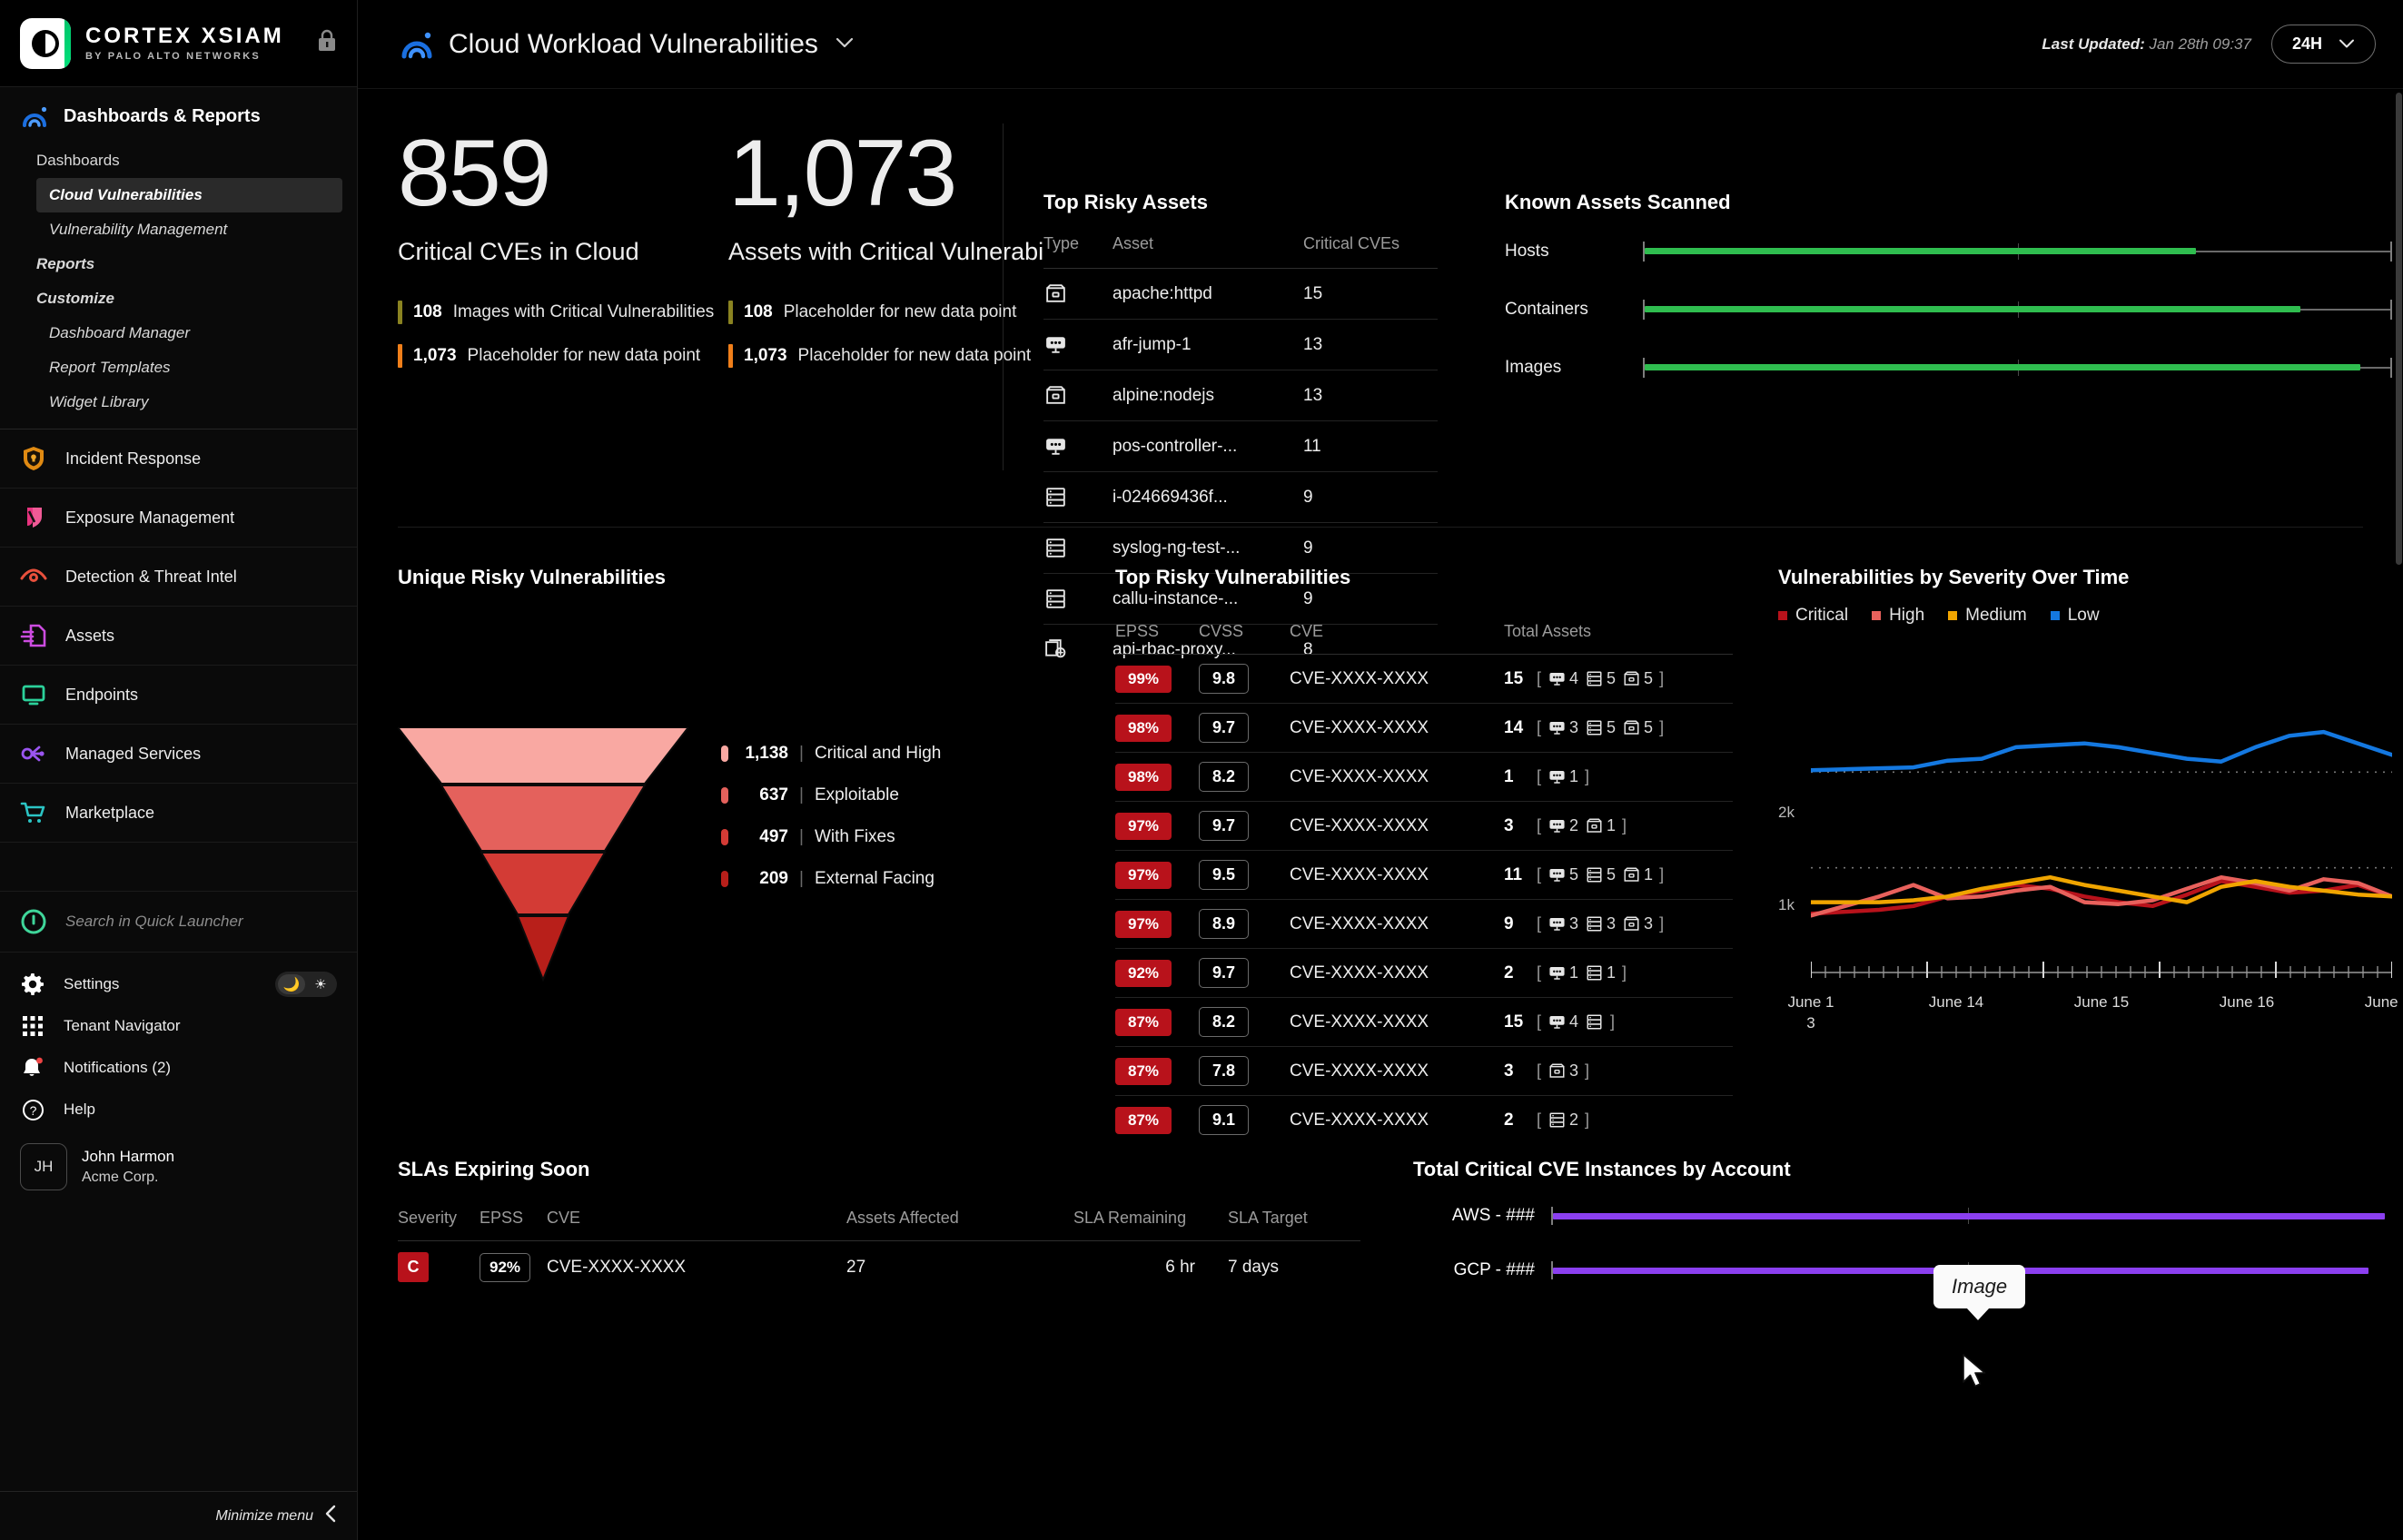 This screenshot has width=2403, height=1540. I want to click on sun-icon: ☀, so click(320, 984).